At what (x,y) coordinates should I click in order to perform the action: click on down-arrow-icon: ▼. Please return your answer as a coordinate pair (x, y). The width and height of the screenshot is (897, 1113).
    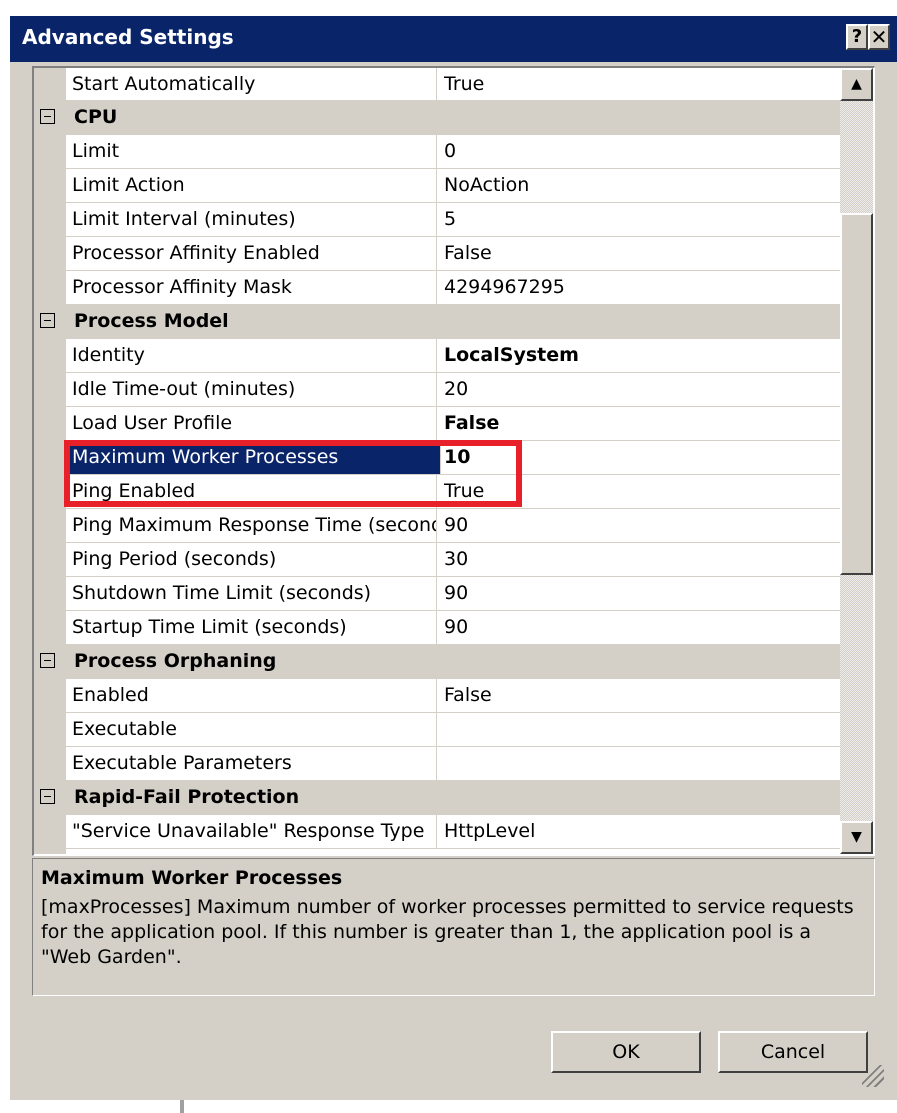
    Looking at the image, I should click on (856, 837).